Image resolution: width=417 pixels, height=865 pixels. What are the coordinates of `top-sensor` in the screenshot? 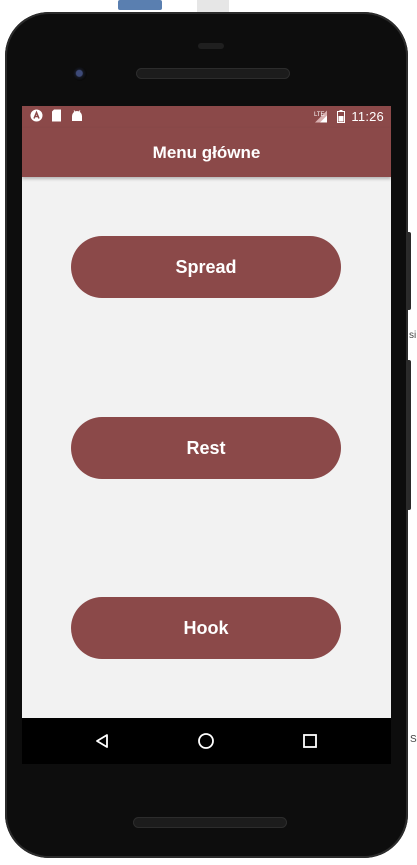 It's located at (211, 46).